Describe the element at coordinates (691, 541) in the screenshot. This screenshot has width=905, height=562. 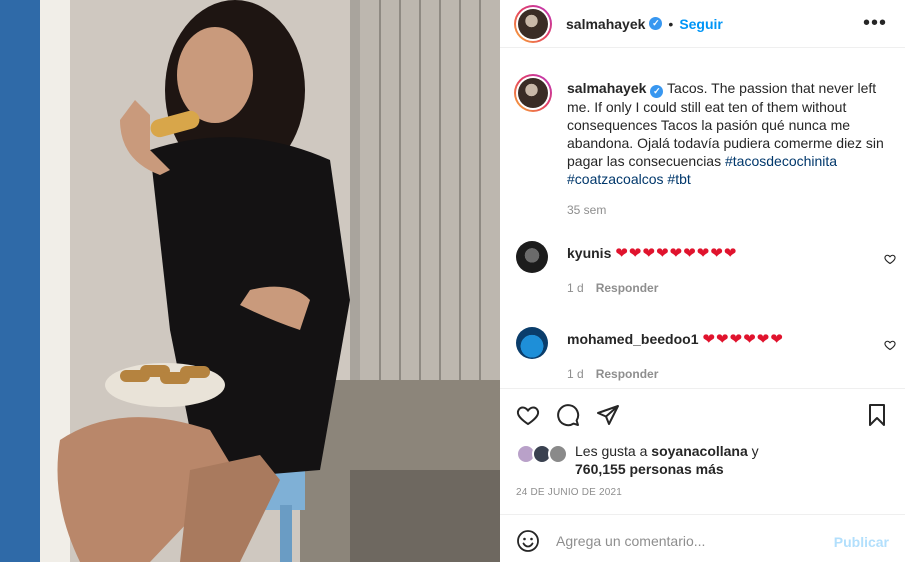
I see `comment-input` at that location.